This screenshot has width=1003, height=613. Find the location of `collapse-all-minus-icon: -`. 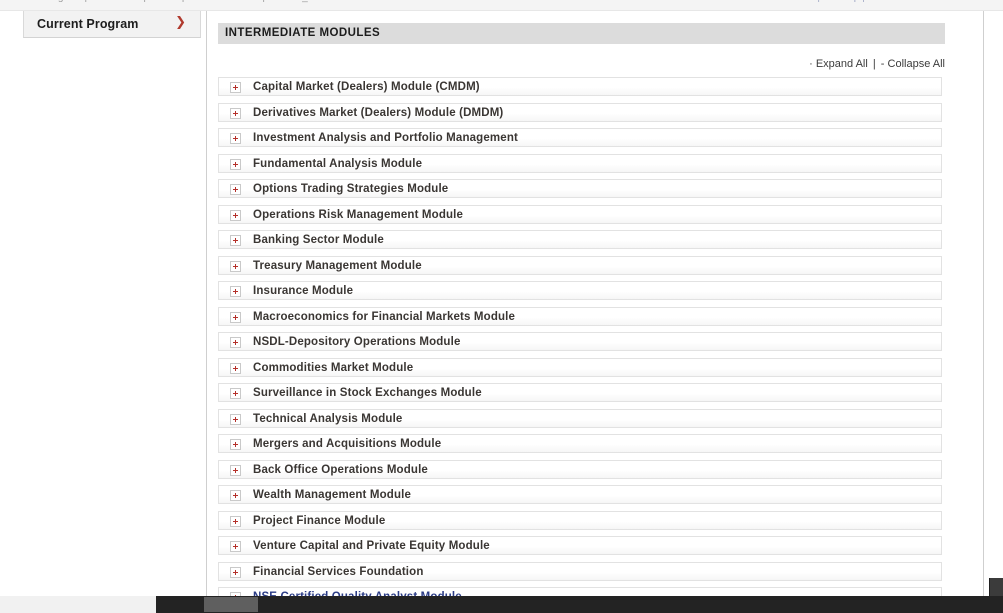

collapse-all-minus-icon: - is located at coordinates (882, 64).